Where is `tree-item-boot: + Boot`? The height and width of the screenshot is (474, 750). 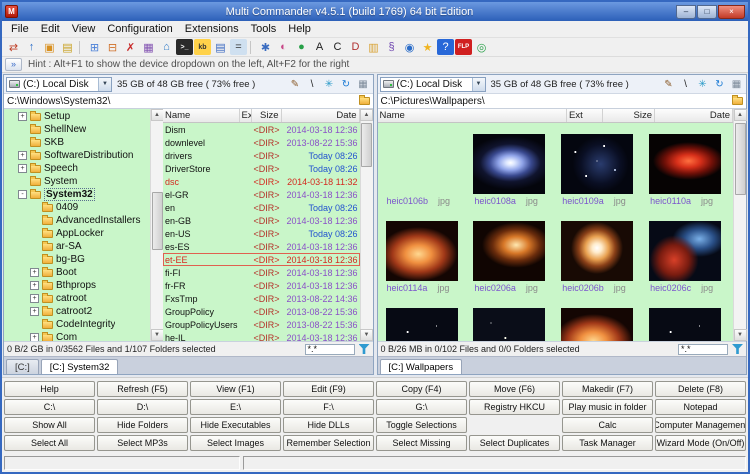
tree-item-boot: + Boot is located at coordinates (77, 272).